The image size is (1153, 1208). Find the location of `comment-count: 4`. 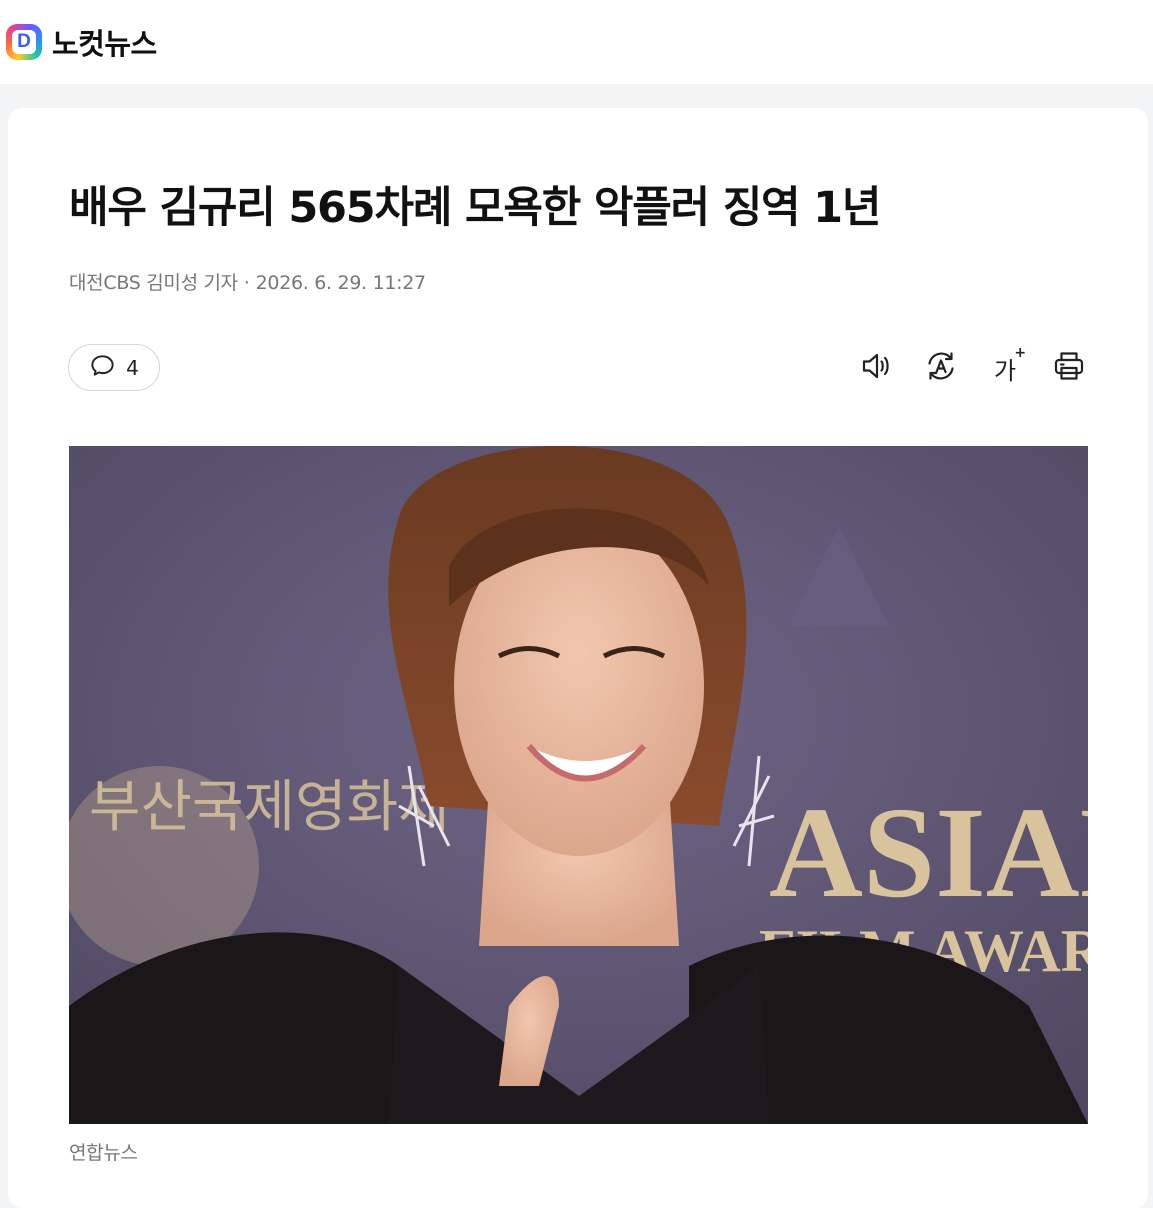

comment-count: 4 is located at coordinates (132, 367).